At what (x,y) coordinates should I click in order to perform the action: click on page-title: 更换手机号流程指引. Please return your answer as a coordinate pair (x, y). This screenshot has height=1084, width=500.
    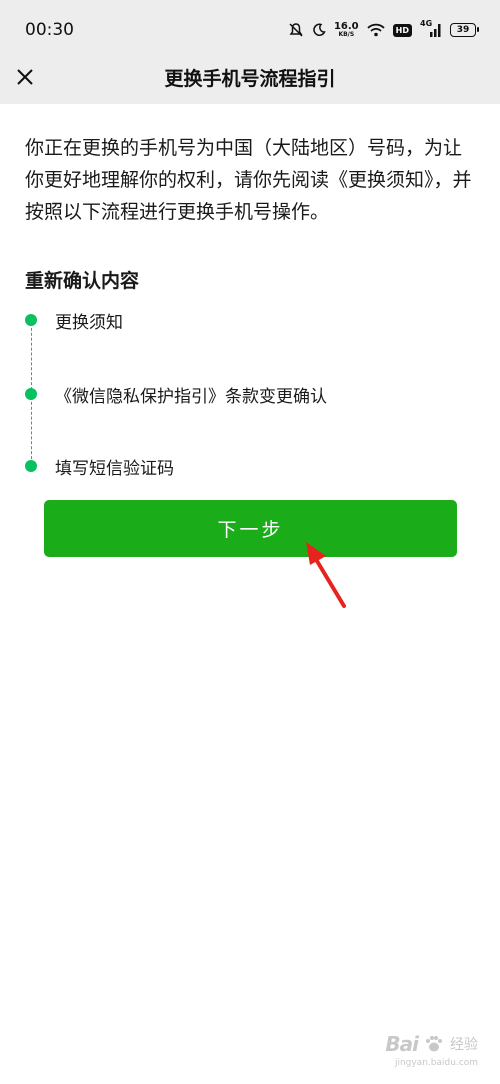
    Looking at the image, I should click on (250, 79).